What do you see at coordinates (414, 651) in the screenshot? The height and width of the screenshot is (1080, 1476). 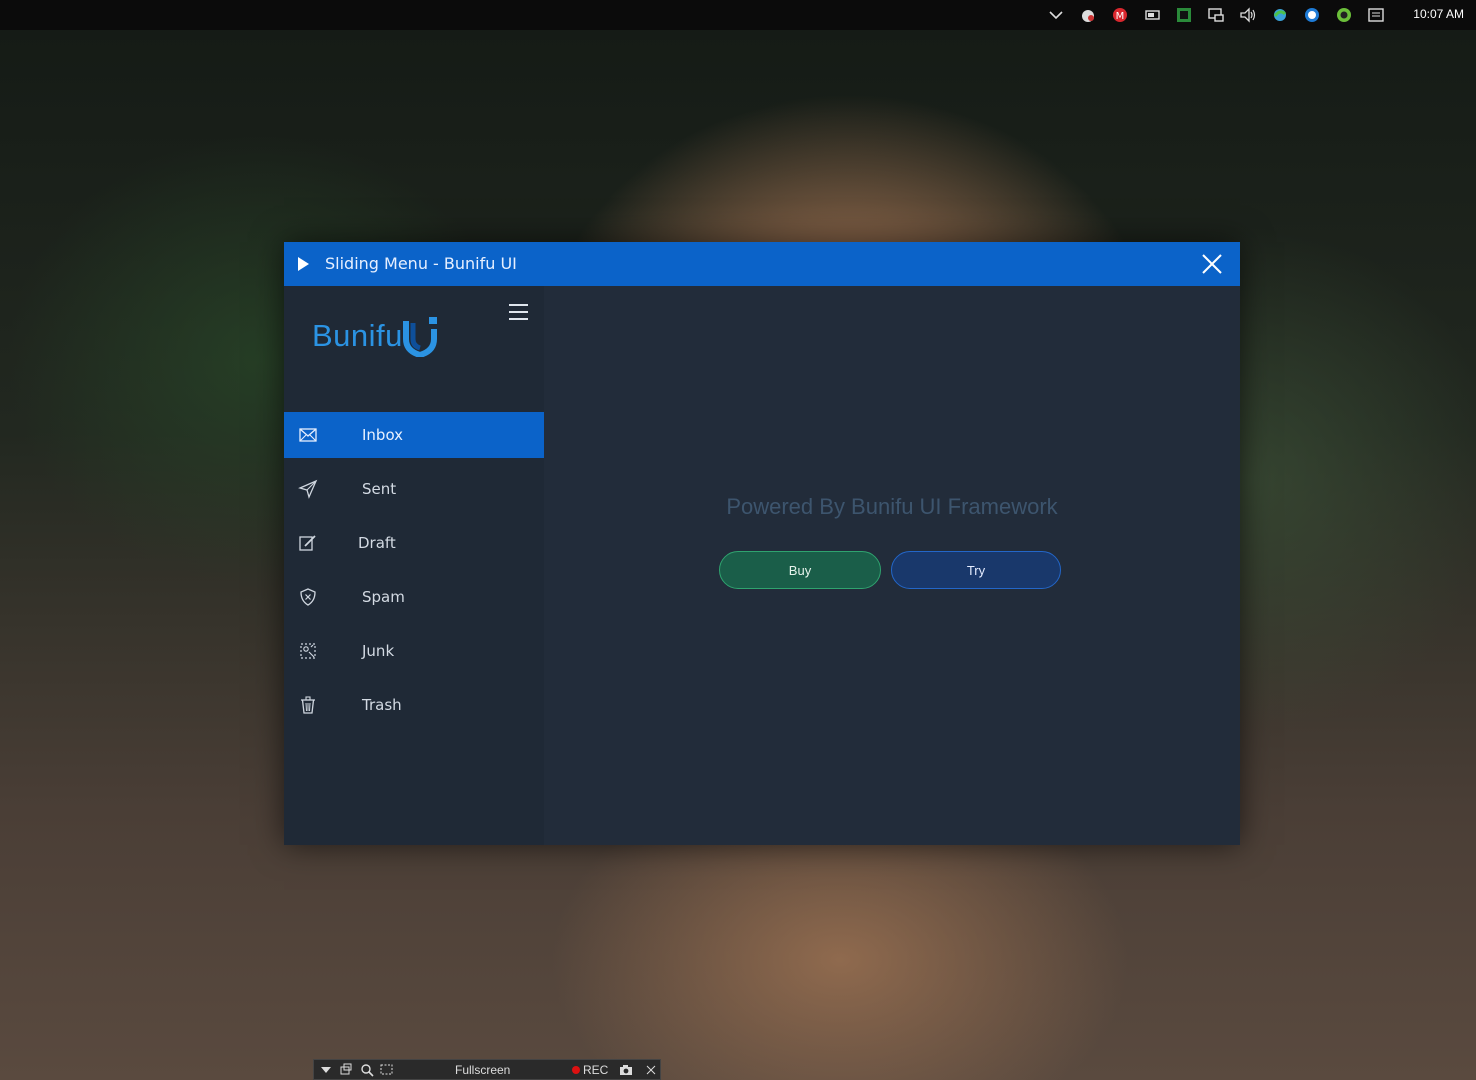 I see `menu-item-junk: Junk` at bounding box center [414, 651].